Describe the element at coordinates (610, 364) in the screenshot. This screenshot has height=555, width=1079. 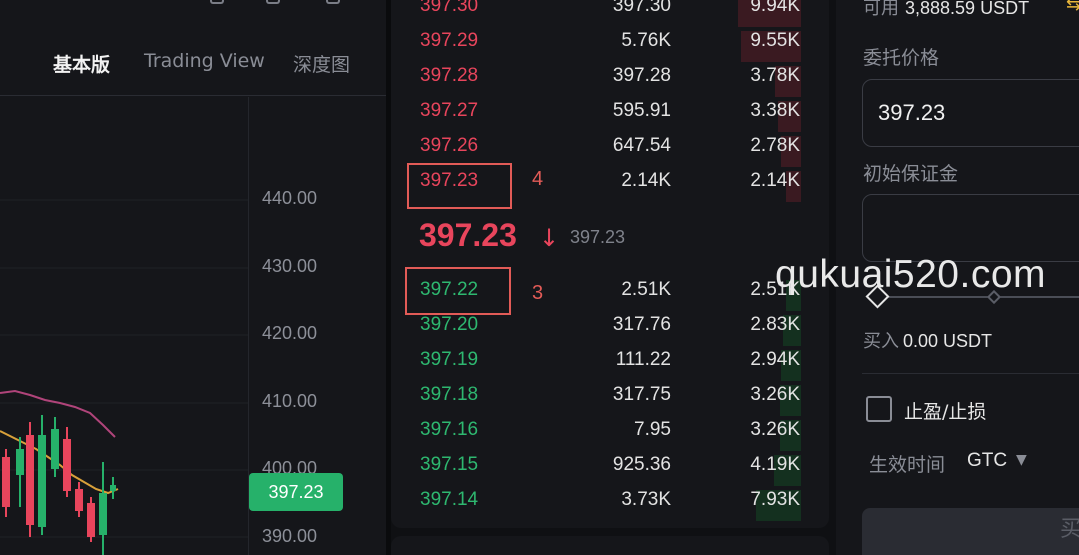
I see `bid-row: 397.19 111.22 2.94K` at that location.